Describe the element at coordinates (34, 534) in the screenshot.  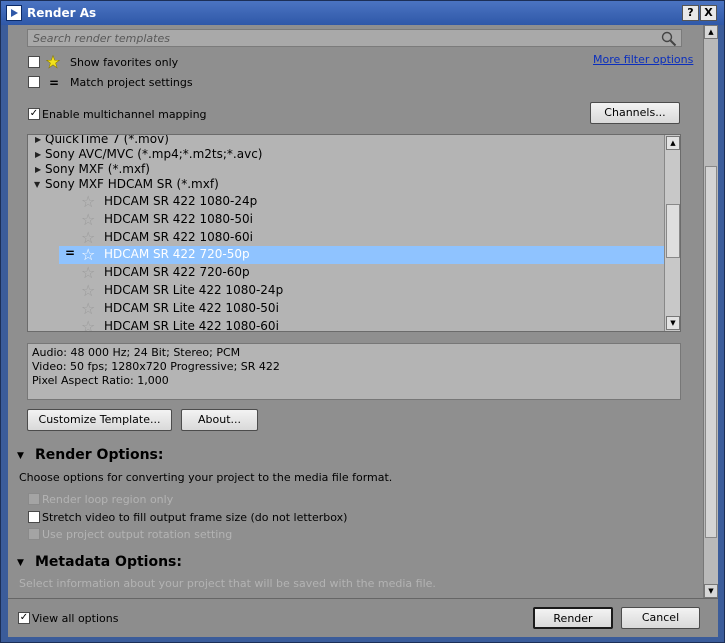
I see `rotation-checkbox` at that location.